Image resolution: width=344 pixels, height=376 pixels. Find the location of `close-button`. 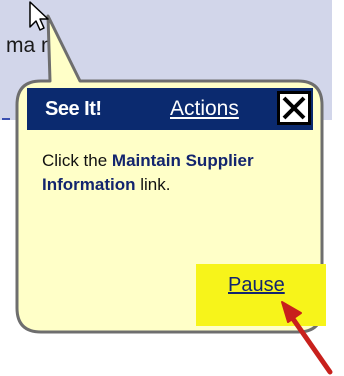

close-button is located at coordinates (294, 108).